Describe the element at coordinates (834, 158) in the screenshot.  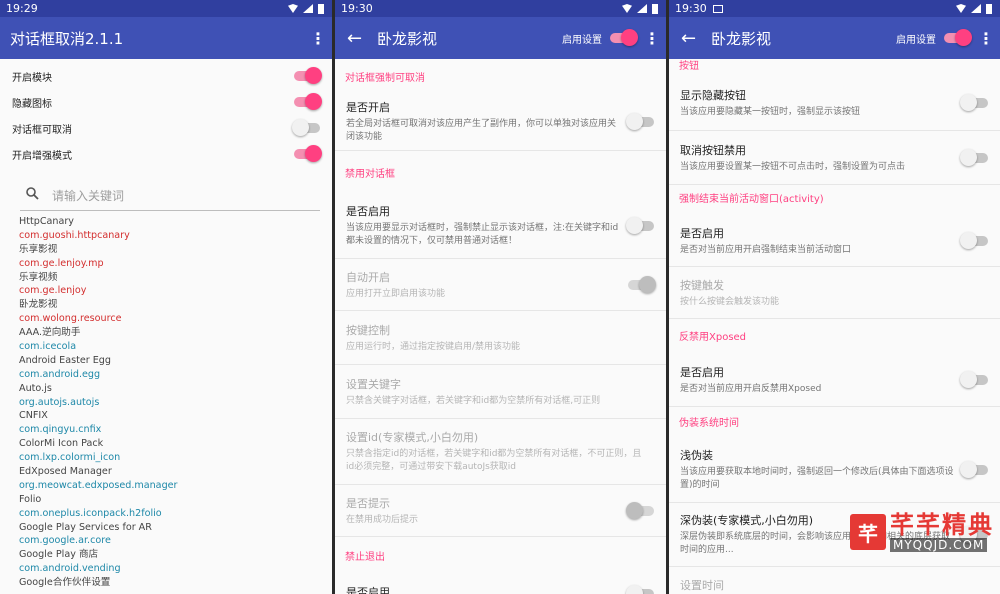
I see `preference-item: 取消按钮禁用 当该应用要设置某一按钮不可点击时，强制设置为可点击` at that location.